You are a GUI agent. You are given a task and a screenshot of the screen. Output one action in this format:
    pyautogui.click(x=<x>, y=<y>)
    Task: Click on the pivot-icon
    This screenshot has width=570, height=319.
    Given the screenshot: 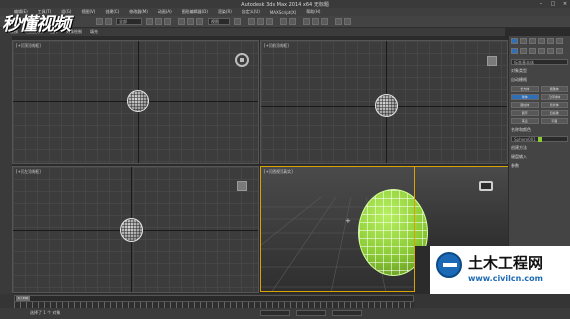 What is the action you would take?
    pyautogui.click(x=237, y=21)
    